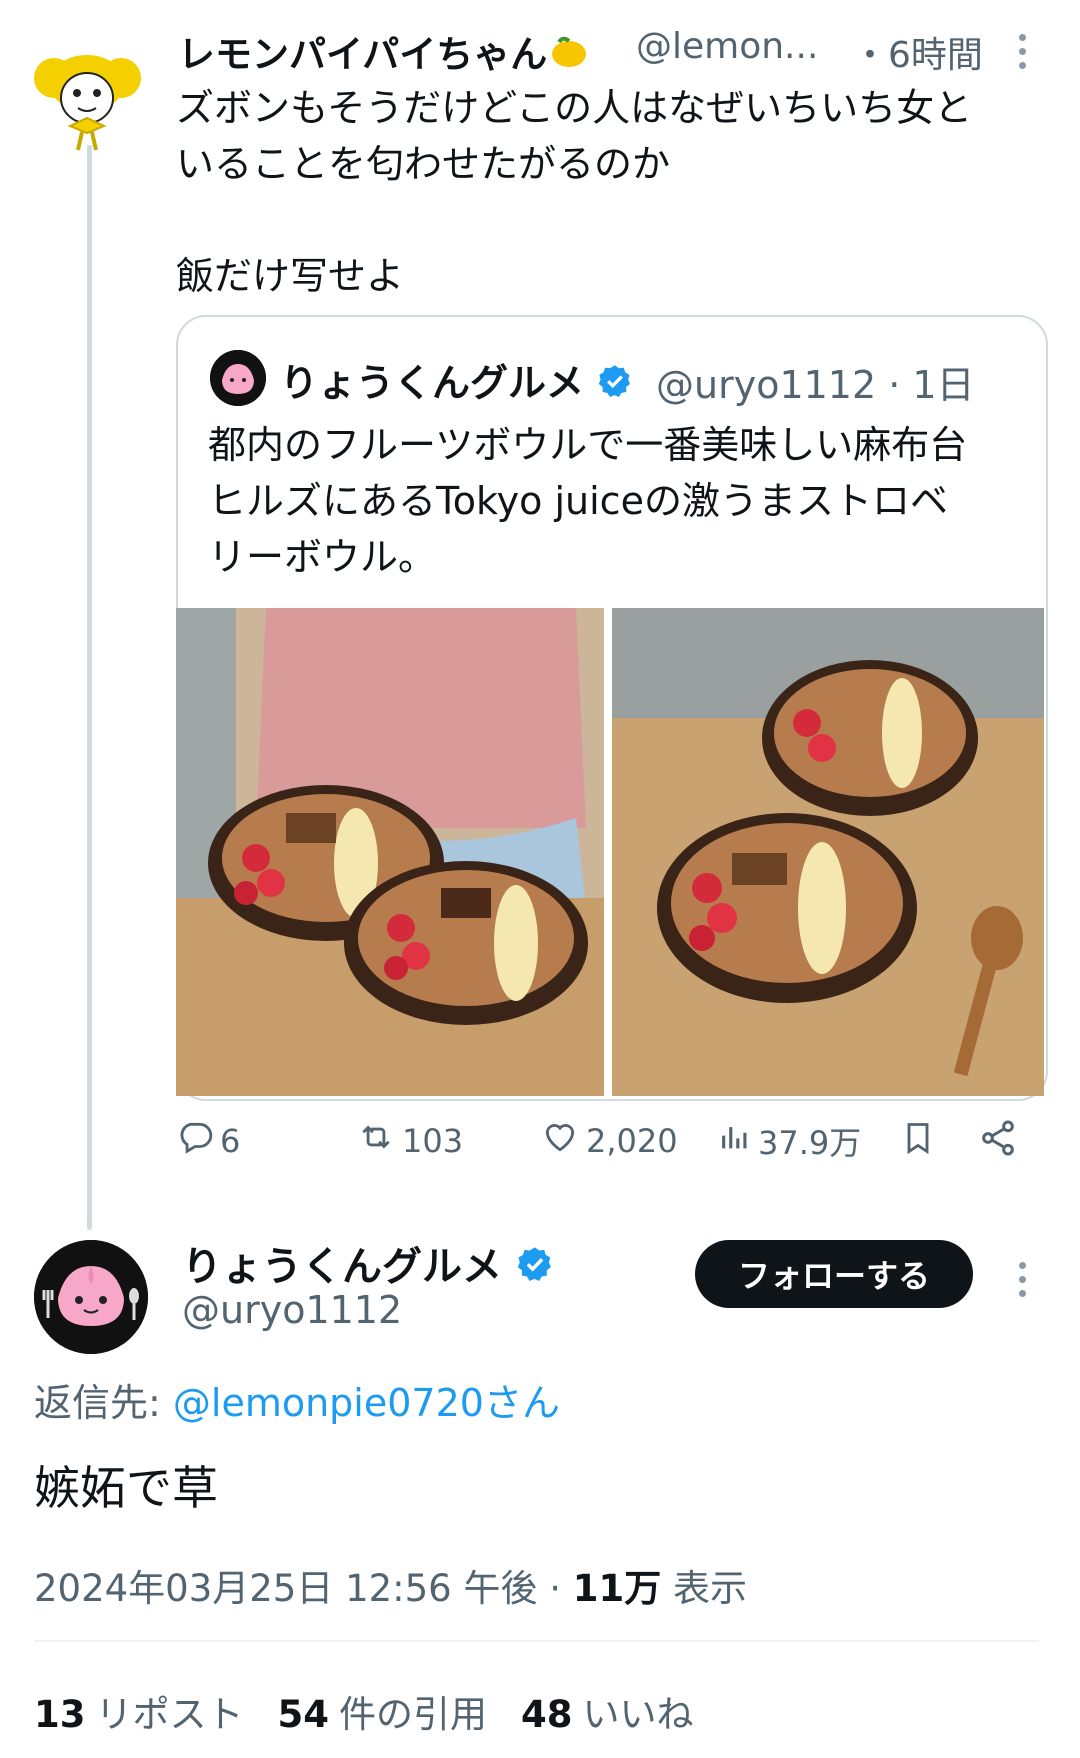  I want to click on post-time: ・6時間, so click(917, 52).